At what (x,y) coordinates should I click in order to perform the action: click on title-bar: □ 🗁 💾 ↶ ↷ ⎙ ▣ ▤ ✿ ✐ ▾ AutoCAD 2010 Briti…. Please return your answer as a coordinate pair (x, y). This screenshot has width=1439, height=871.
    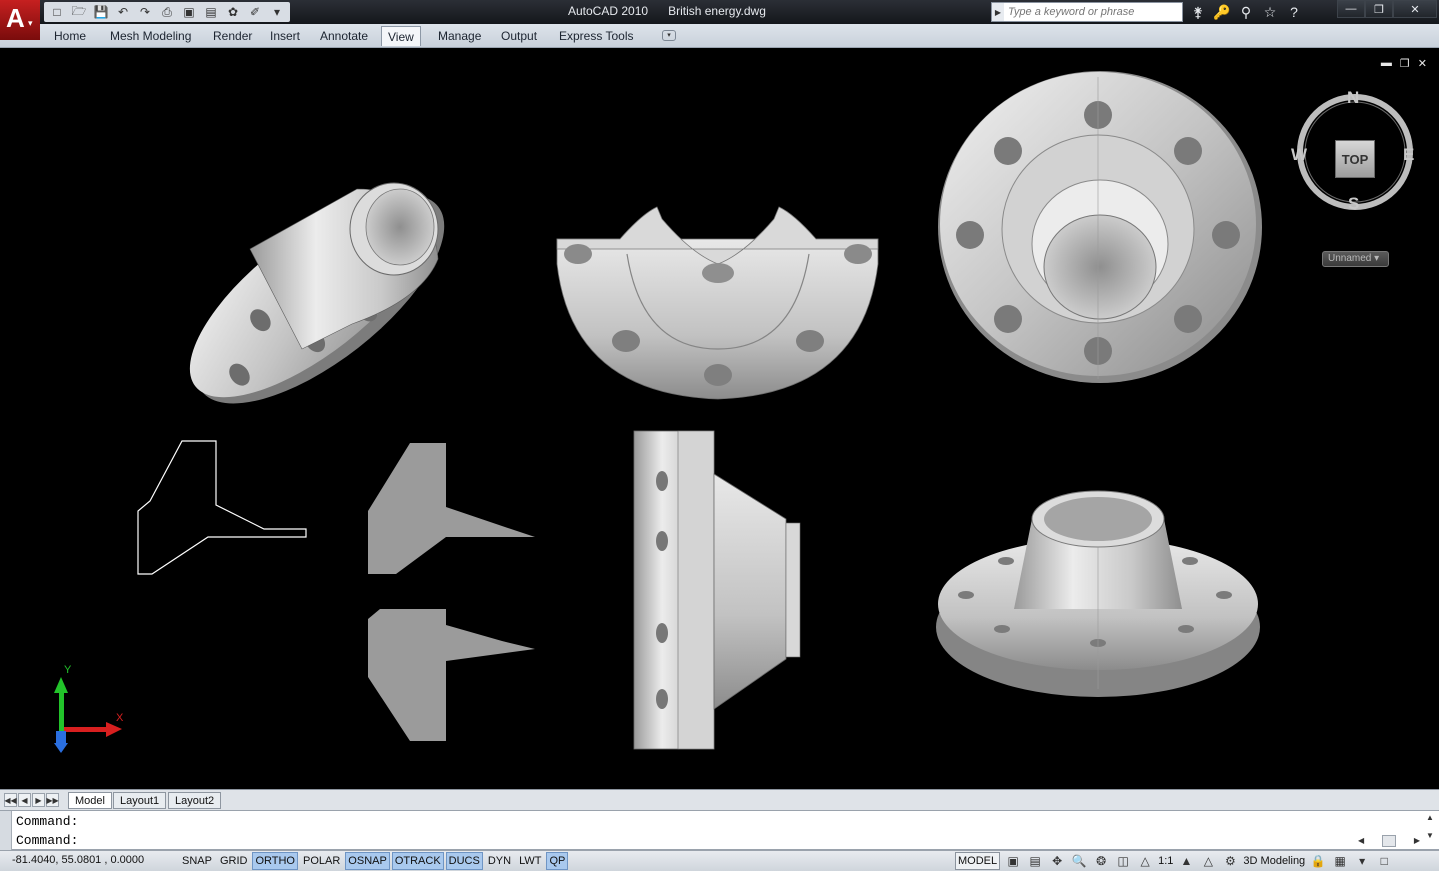
    Looking at the image, I should click on (719, 12).